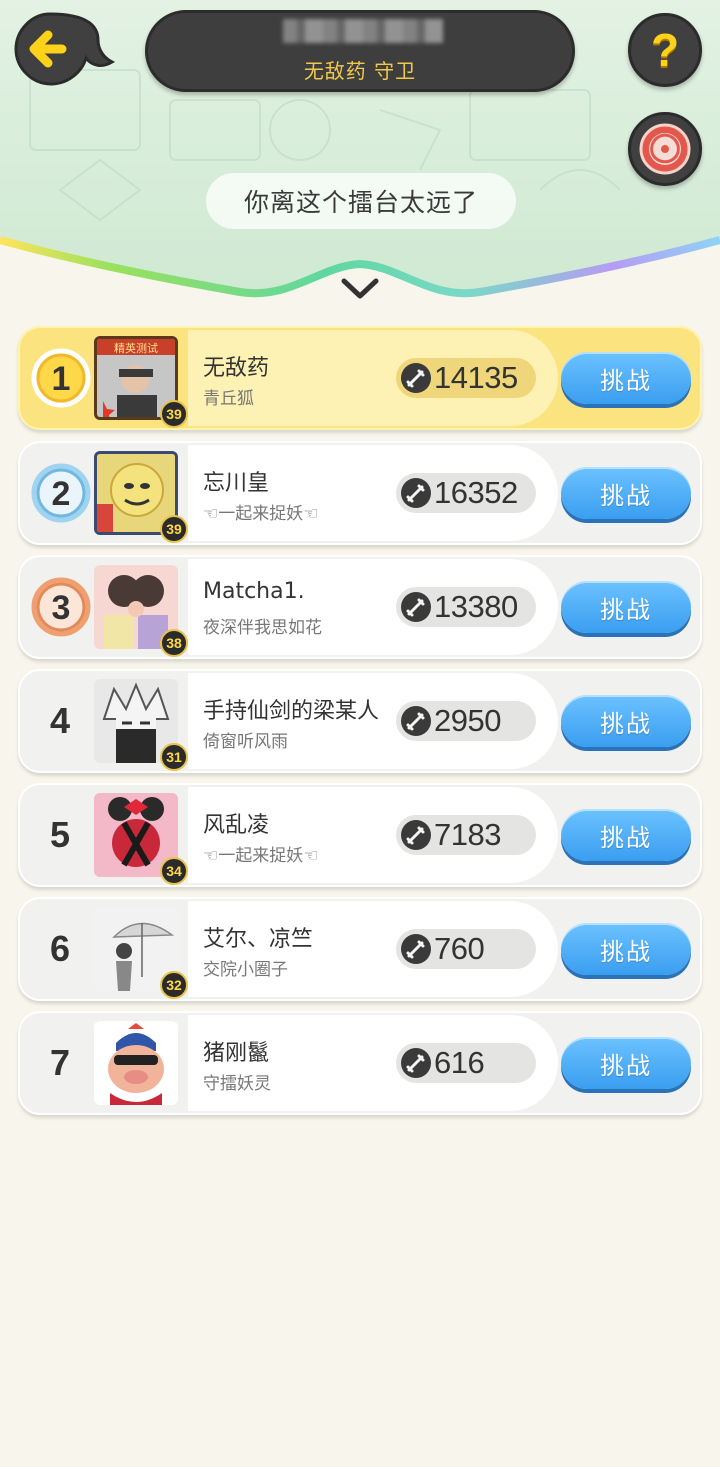 The height and width of the screenshot is (1467, 720). I want to click on back-button, so click(64, 49).